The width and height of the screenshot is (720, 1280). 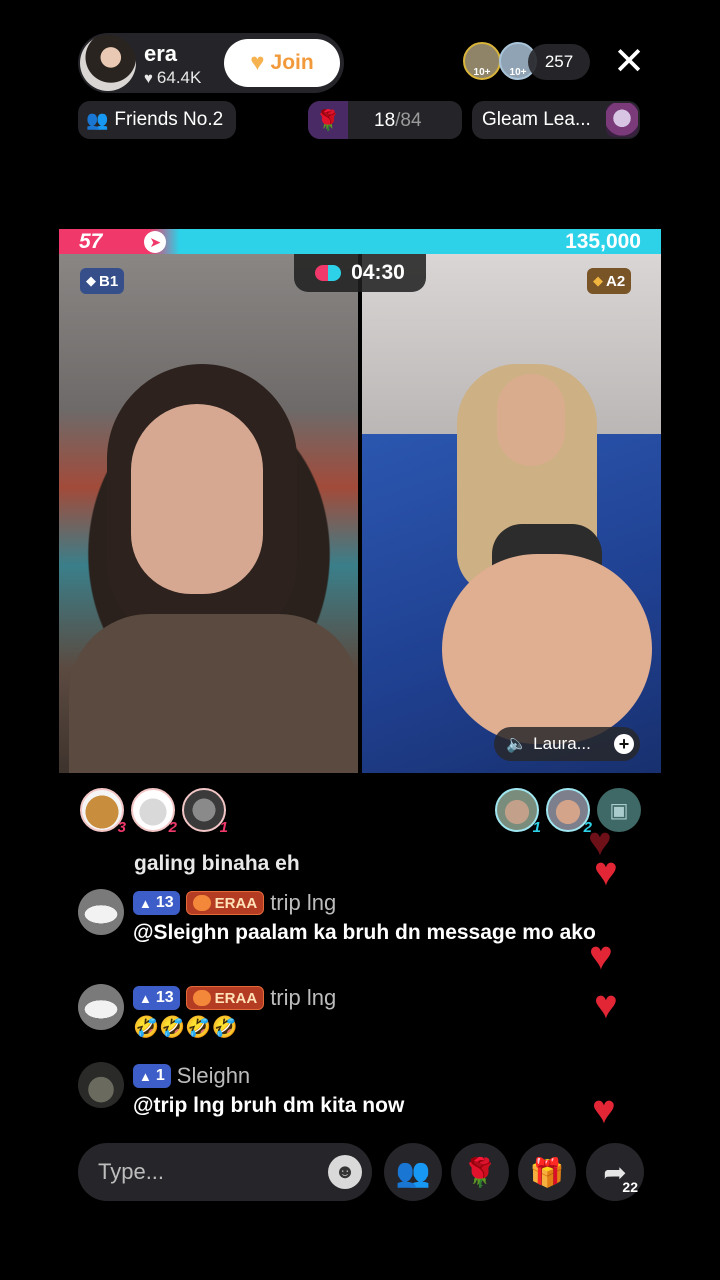 What do you see at coordinates (360, 513) in the screenshot?
I see `video-divider` at bounding box center [360, 513].